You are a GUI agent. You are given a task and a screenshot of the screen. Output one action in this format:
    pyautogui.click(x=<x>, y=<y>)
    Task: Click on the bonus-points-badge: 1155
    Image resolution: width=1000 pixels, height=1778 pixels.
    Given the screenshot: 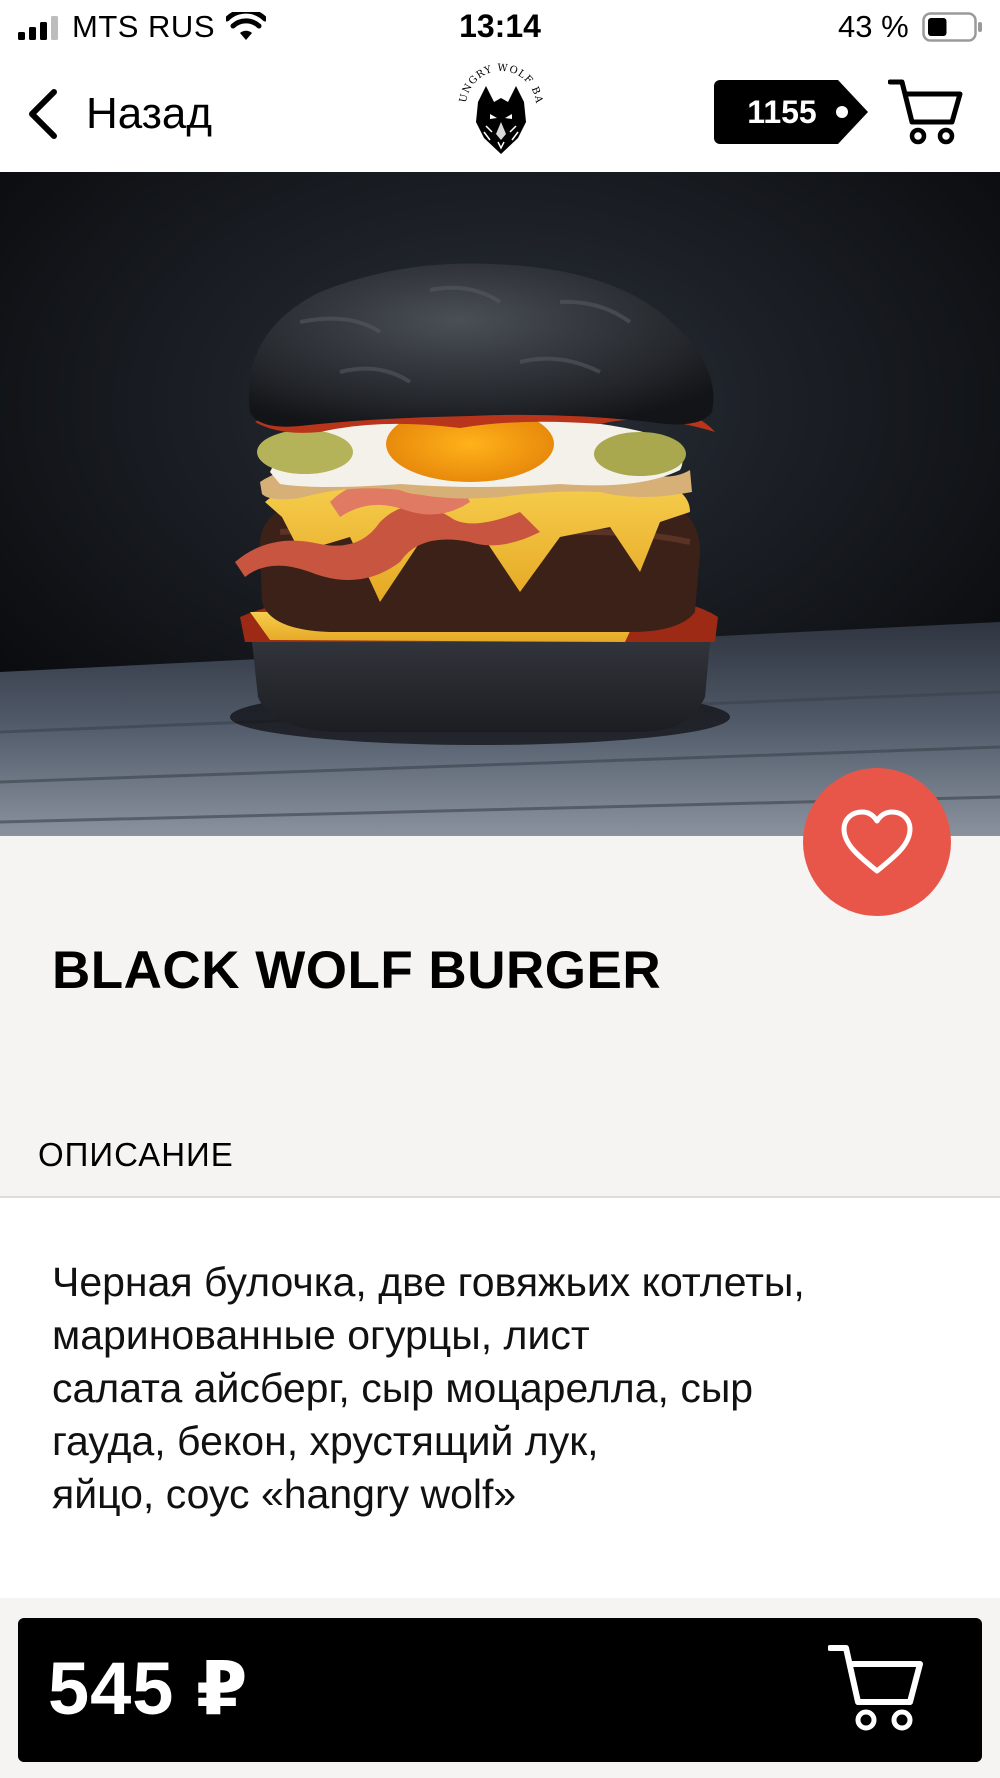 What is the action you would take?
    pyautogui.click(x=791, y=112)
    